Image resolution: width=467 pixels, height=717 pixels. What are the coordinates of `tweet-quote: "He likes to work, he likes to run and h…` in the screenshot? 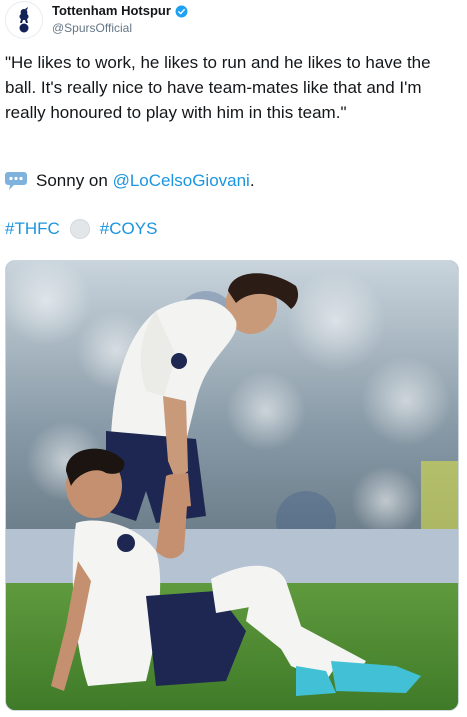 It's located at (218, 87).